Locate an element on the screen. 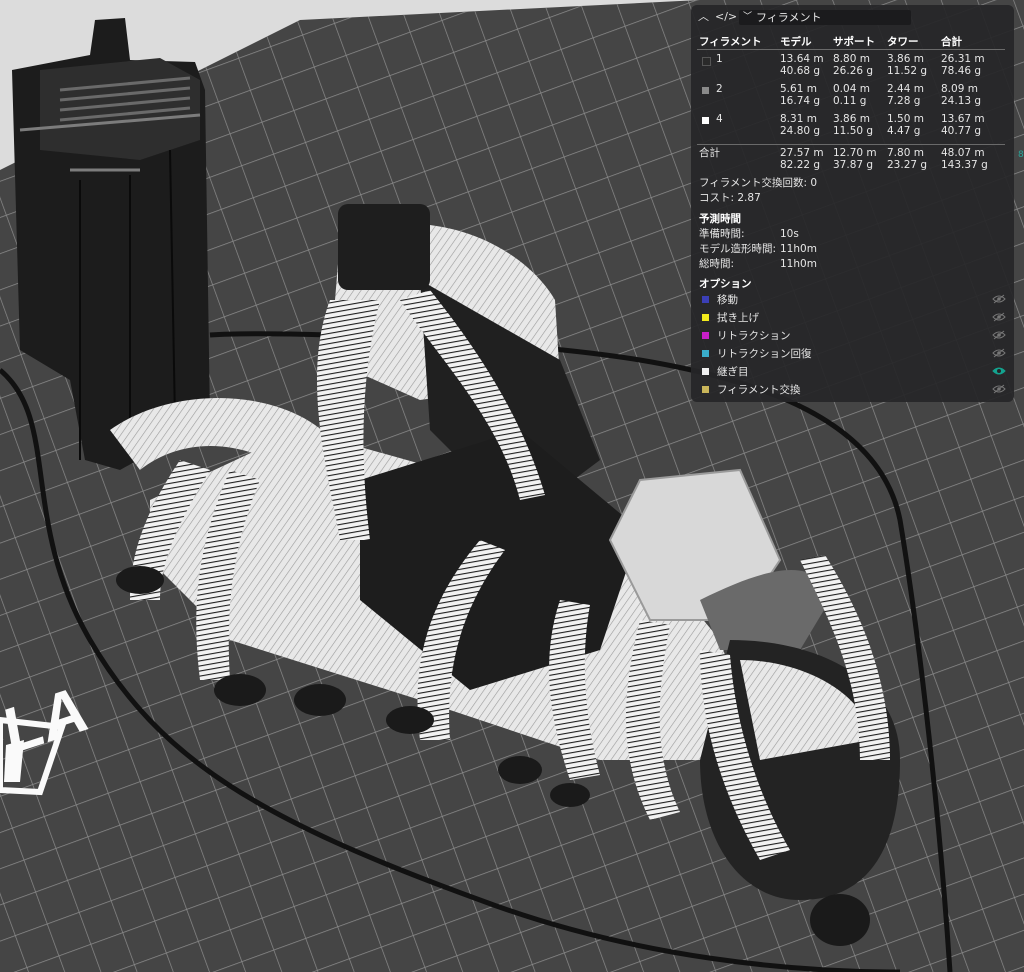 The image size is (1024, 972). wipe-swatch is located at coordinates (705, 317).